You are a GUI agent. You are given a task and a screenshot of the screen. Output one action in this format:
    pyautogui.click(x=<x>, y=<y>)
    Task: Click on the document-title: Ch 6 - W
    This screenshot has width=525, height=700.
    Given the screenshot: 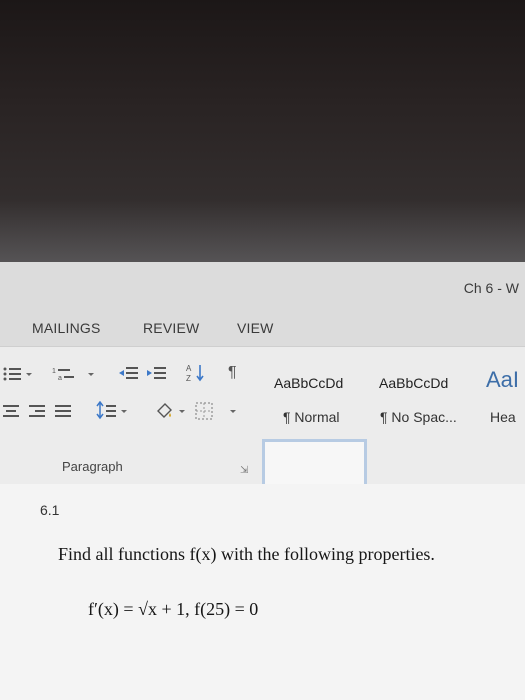 What is the action you would take?
    pyautogui.click(x=491, y=288)
    